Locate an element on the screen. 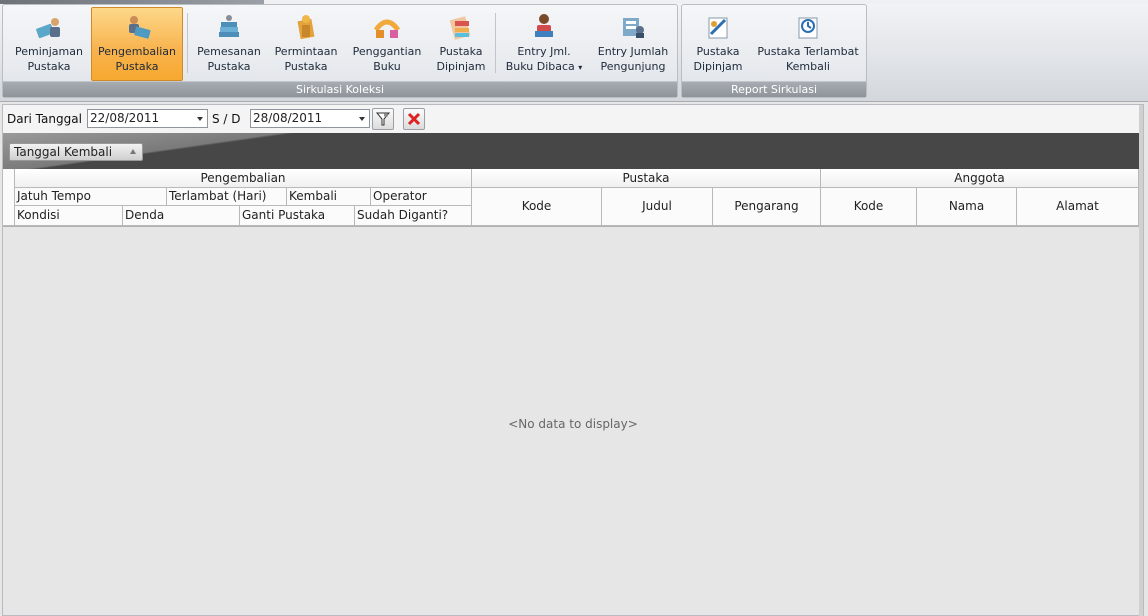 The image size is (1148, 616). visitors-icon is located at coordinates (633, 27).